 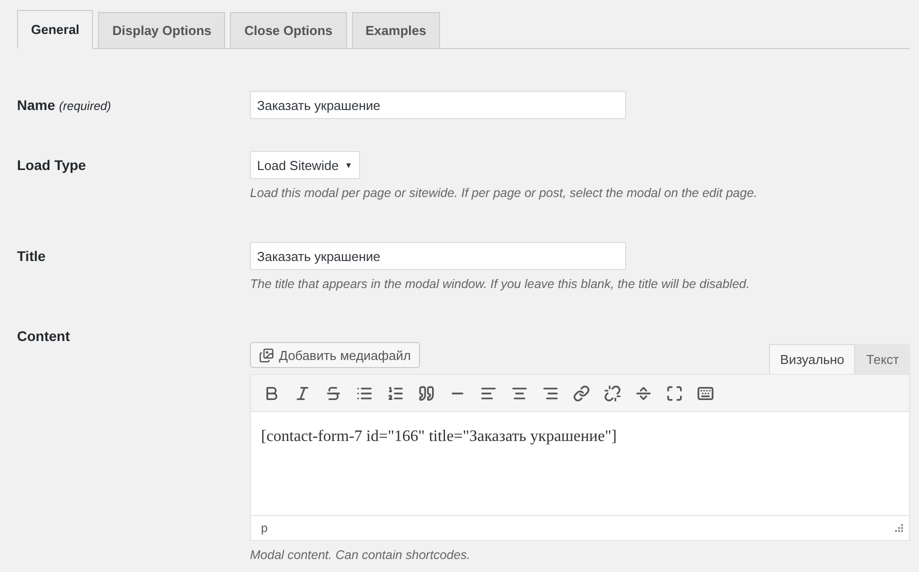 I want to click on tab: Examples, so click(x=396, y=30).